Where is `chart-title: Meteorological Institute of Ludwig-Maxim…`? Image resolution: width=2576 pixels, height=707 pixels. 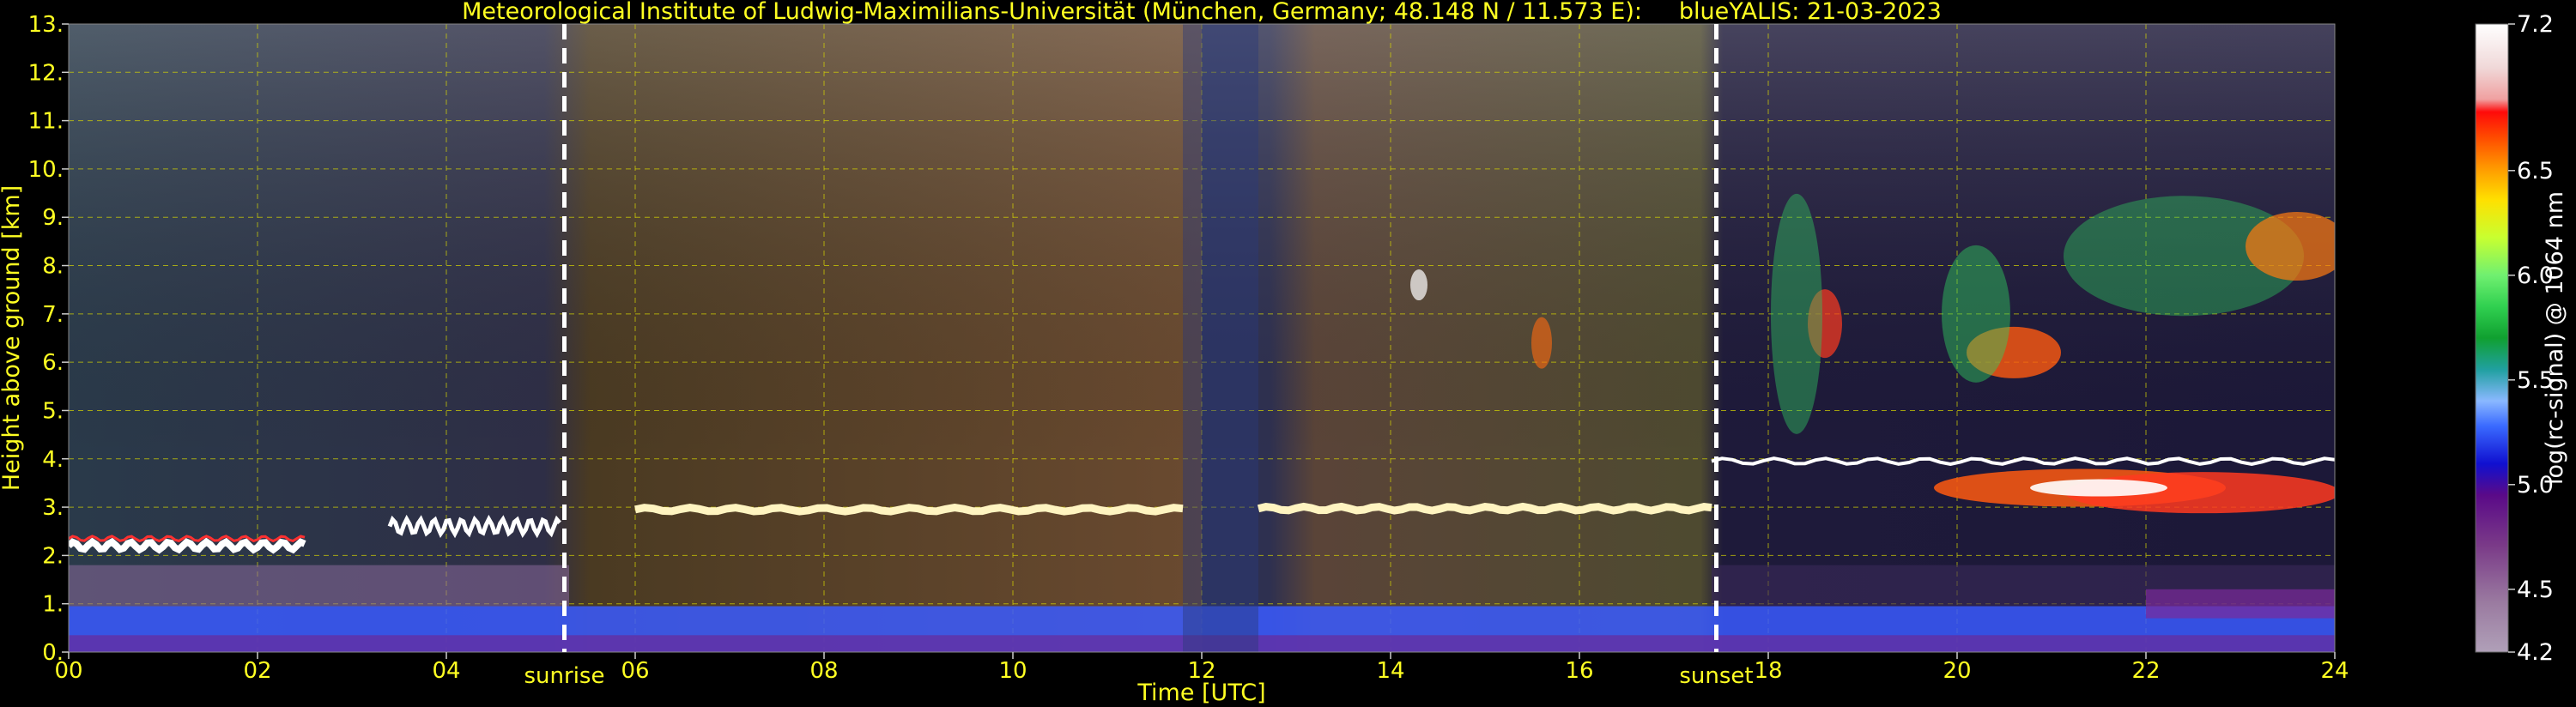
chart-title: Meteorological Institute of Ludwig-Maxim… is located at coordinates (1202, 12).